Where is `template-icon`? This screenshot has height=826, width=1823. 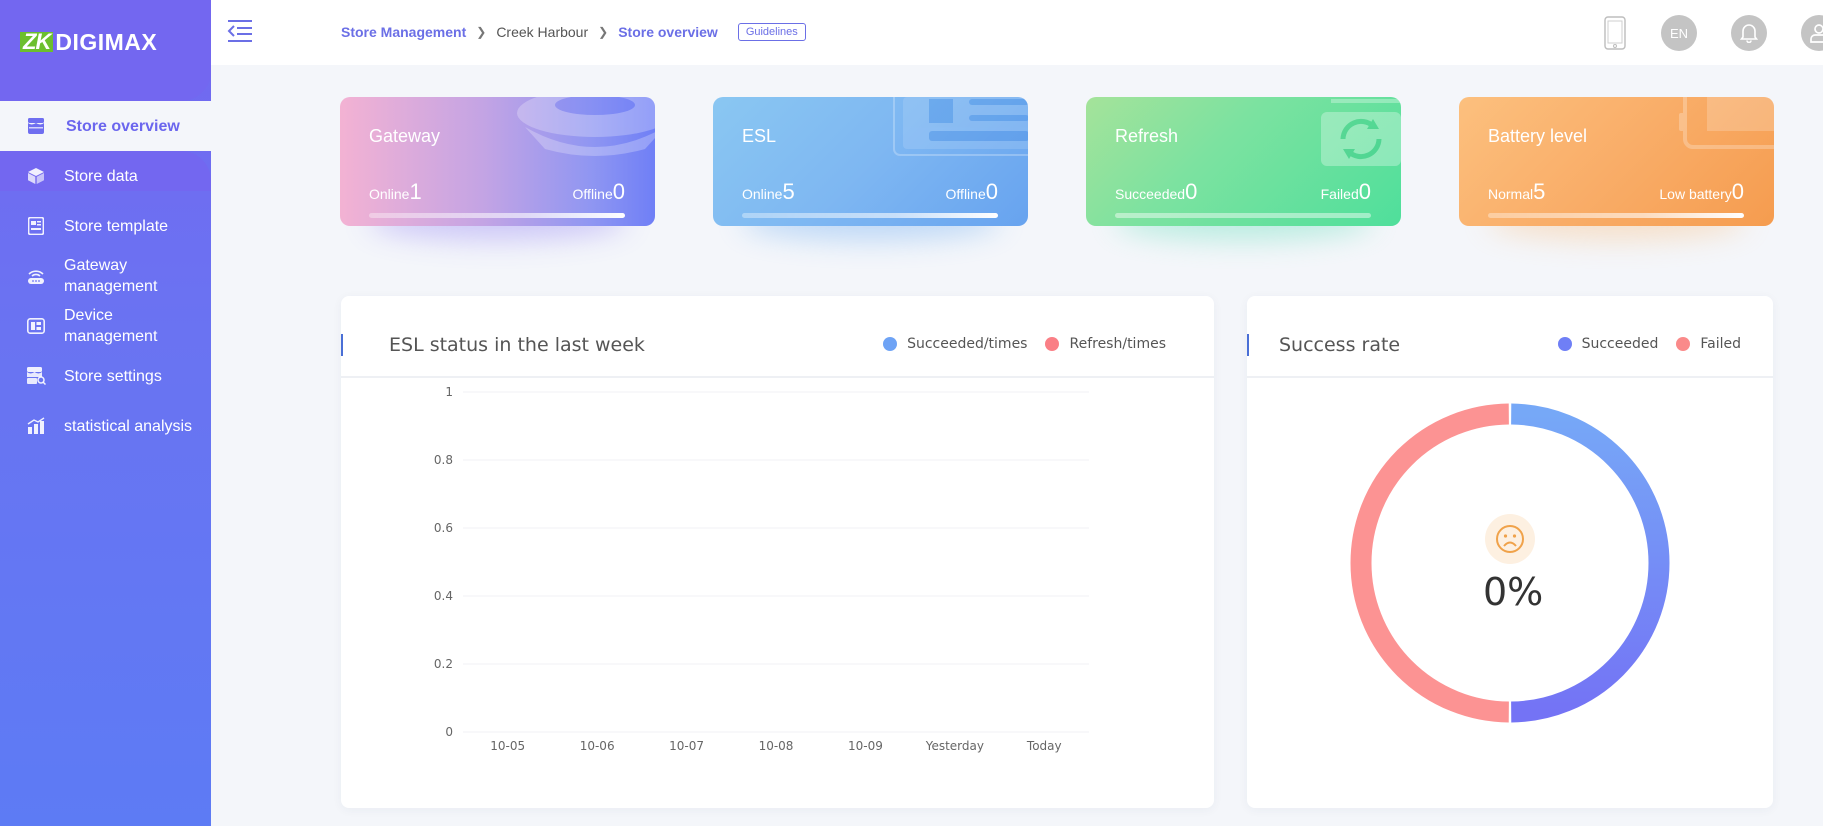
template-icon is located at coordinates (36, 226).